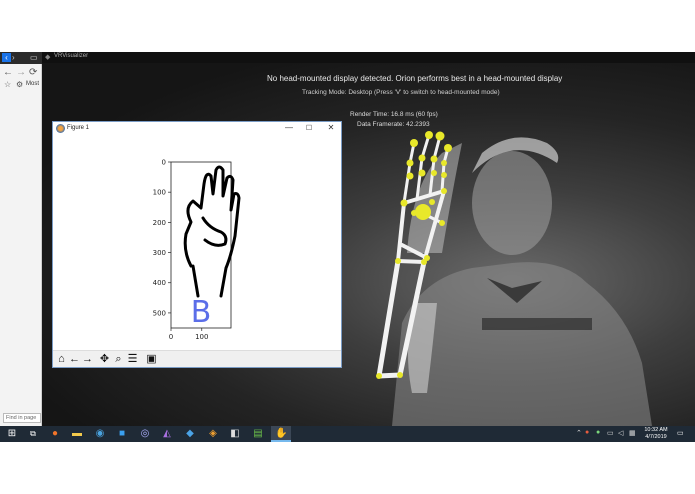 Image resolution: width=695 pixels, height=494 pixels. Describe the element at coordinates (394, 114) in the screenshot. I see `render-time-text: Render Time: 16.8 ms (60 fps)` at that location.